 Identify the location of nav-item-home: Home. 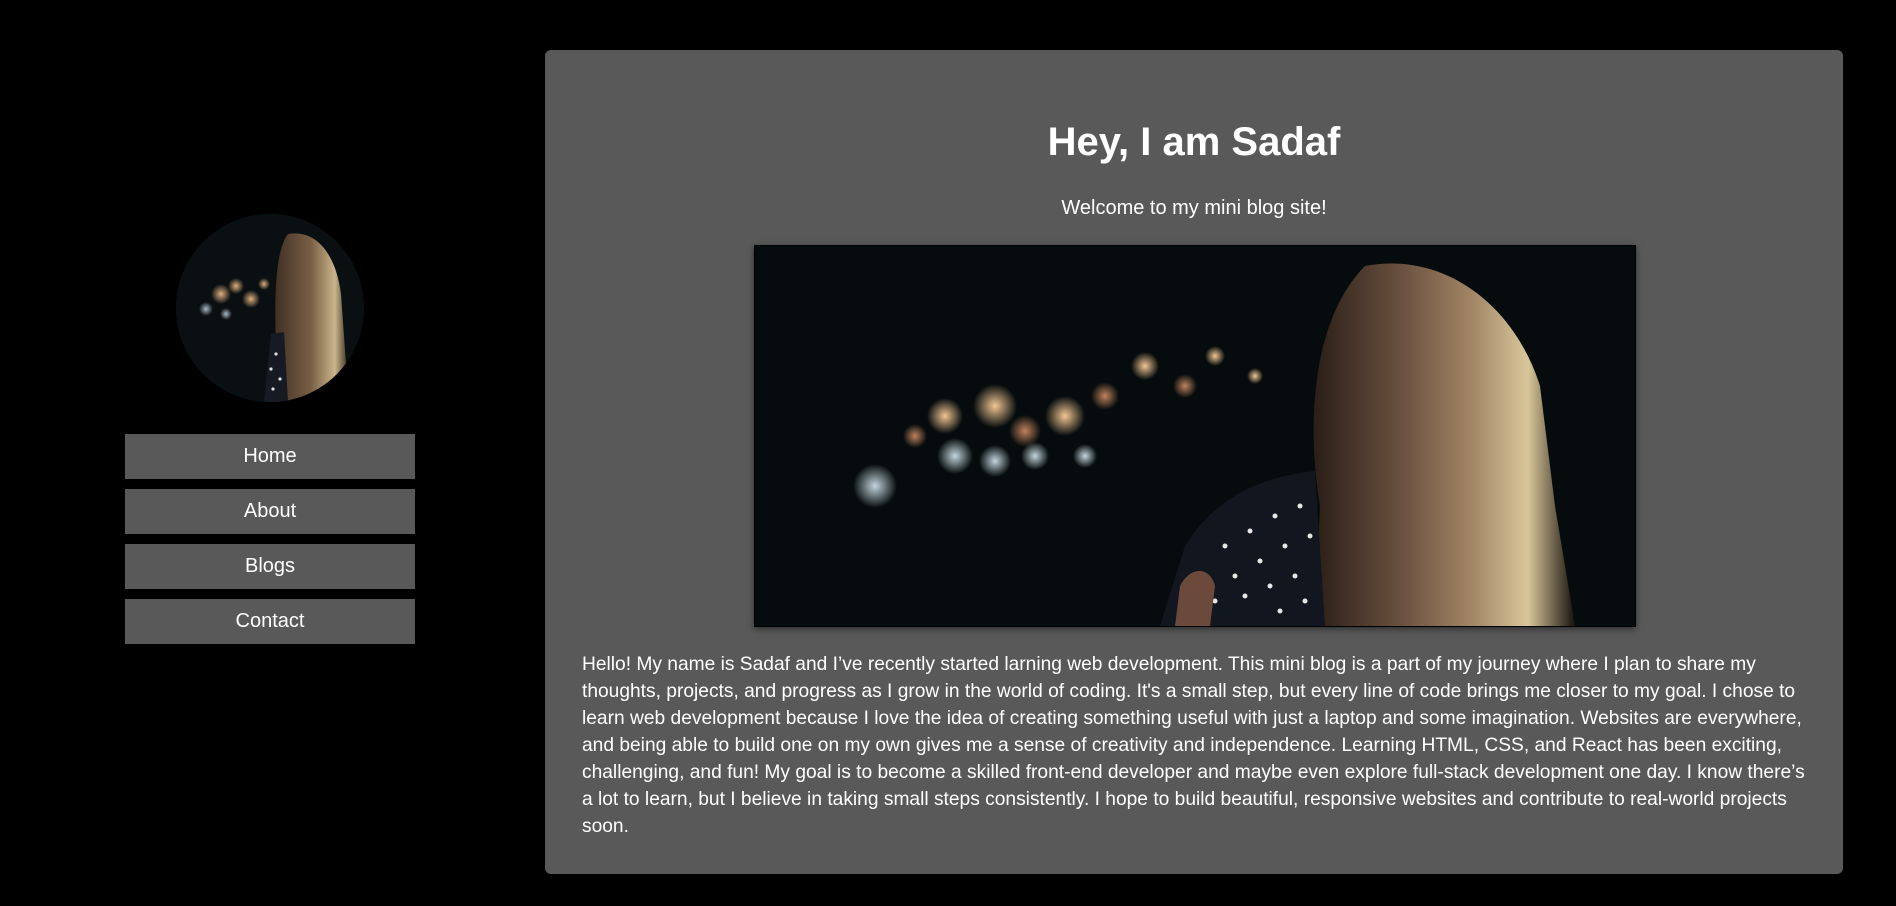
(270, 456).